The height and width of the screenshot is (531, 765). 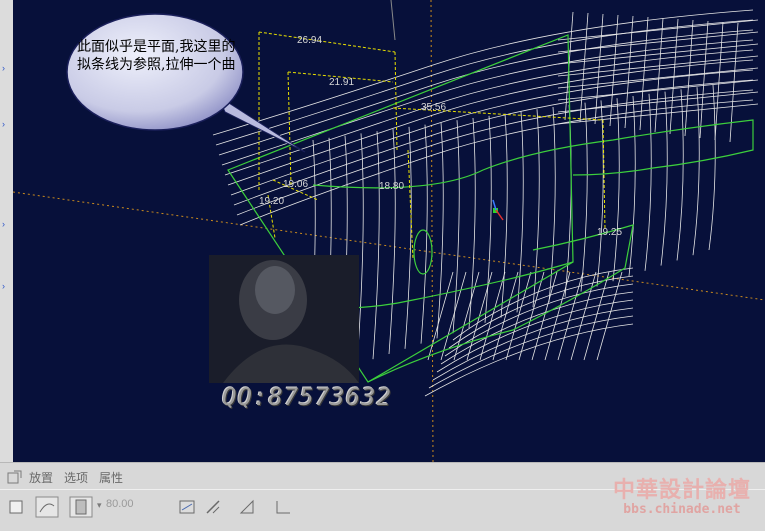 I want to click on watermark-site-name: 中華設計論壇, so click(x=681, y=490).